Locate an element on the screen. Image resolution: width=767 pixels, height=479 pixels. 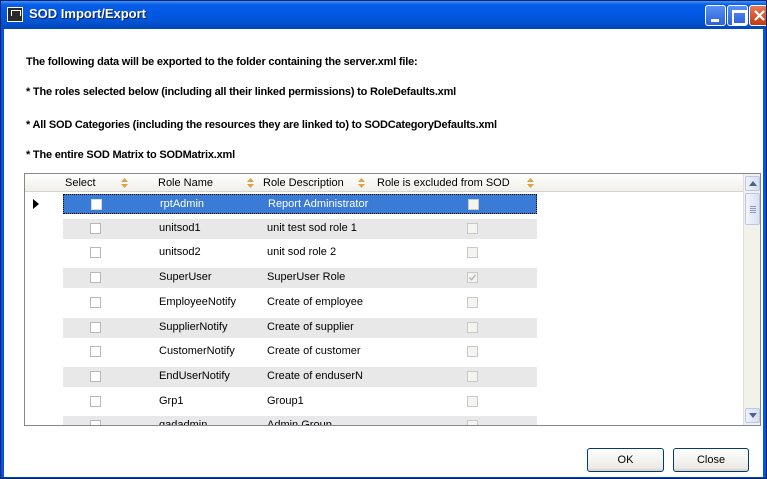
app-icon is located at coordinates (15, 14).